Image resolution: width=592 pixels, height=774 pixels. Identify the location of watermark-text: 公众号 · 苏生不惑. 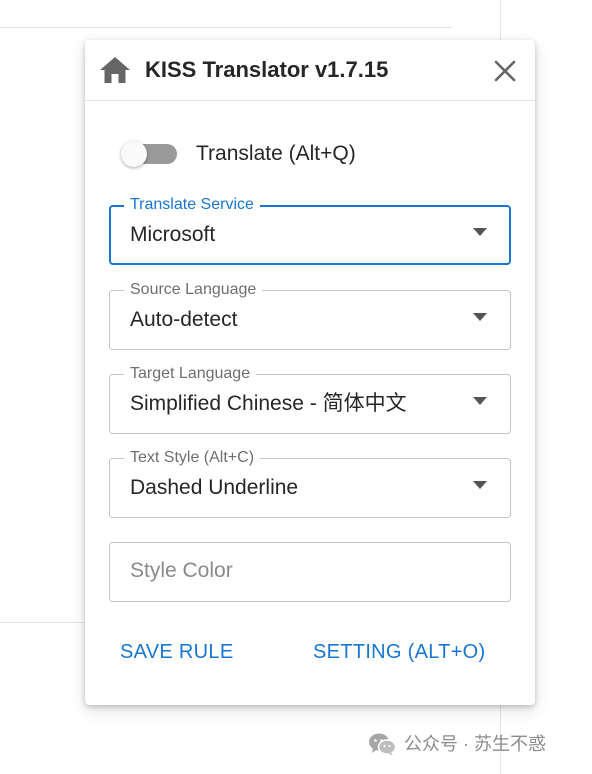
(475, 744).